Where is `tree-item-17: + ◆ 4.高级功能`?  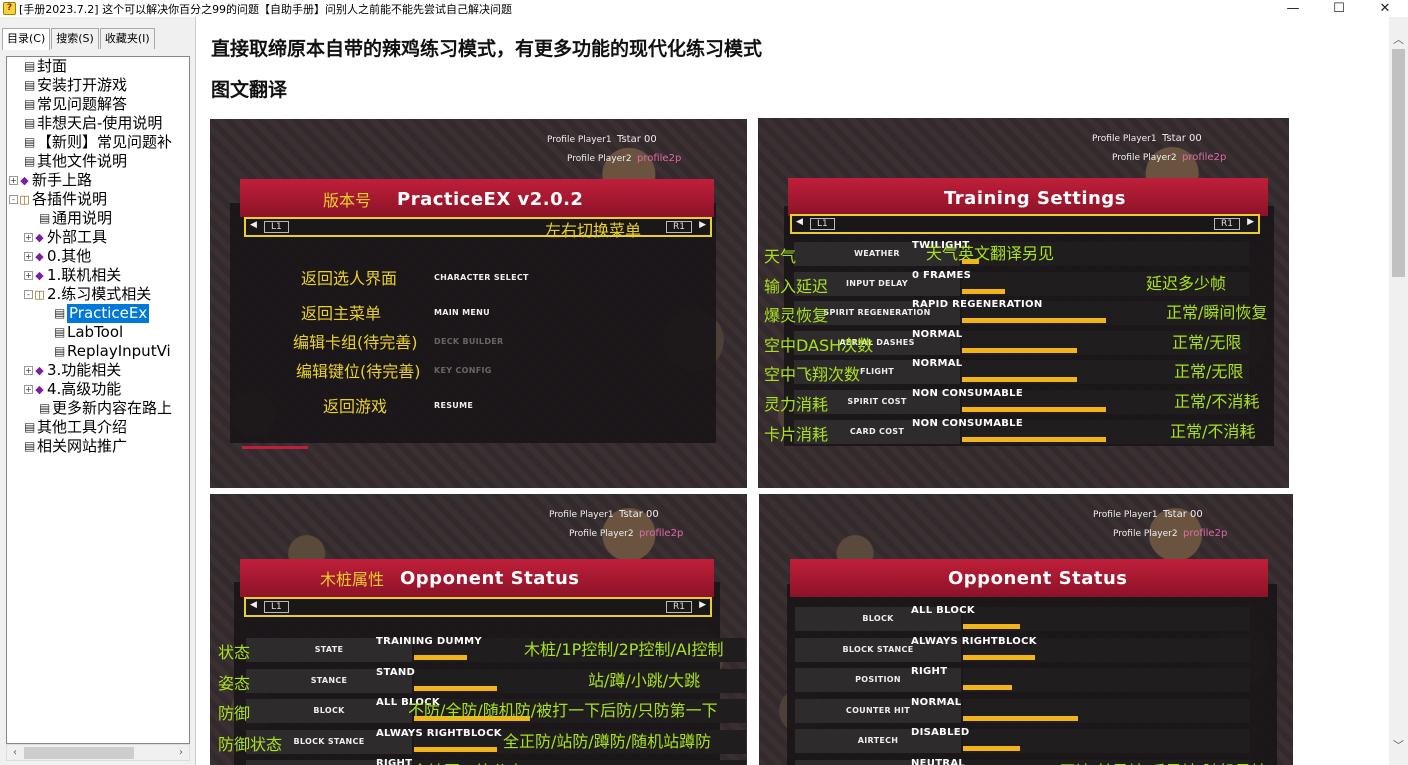 tree-item-17: + ◆ 4.高级功能 is located at coordinates (72, 389).